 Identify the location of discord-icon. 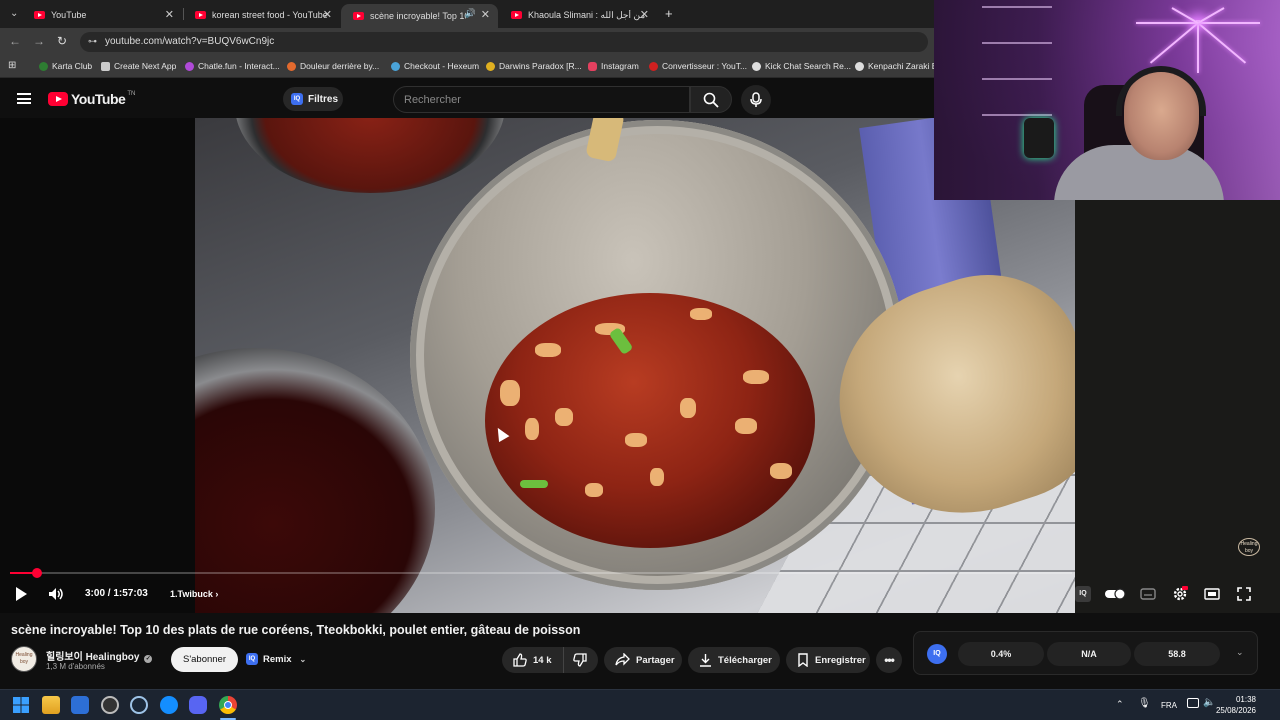
(198, 705).